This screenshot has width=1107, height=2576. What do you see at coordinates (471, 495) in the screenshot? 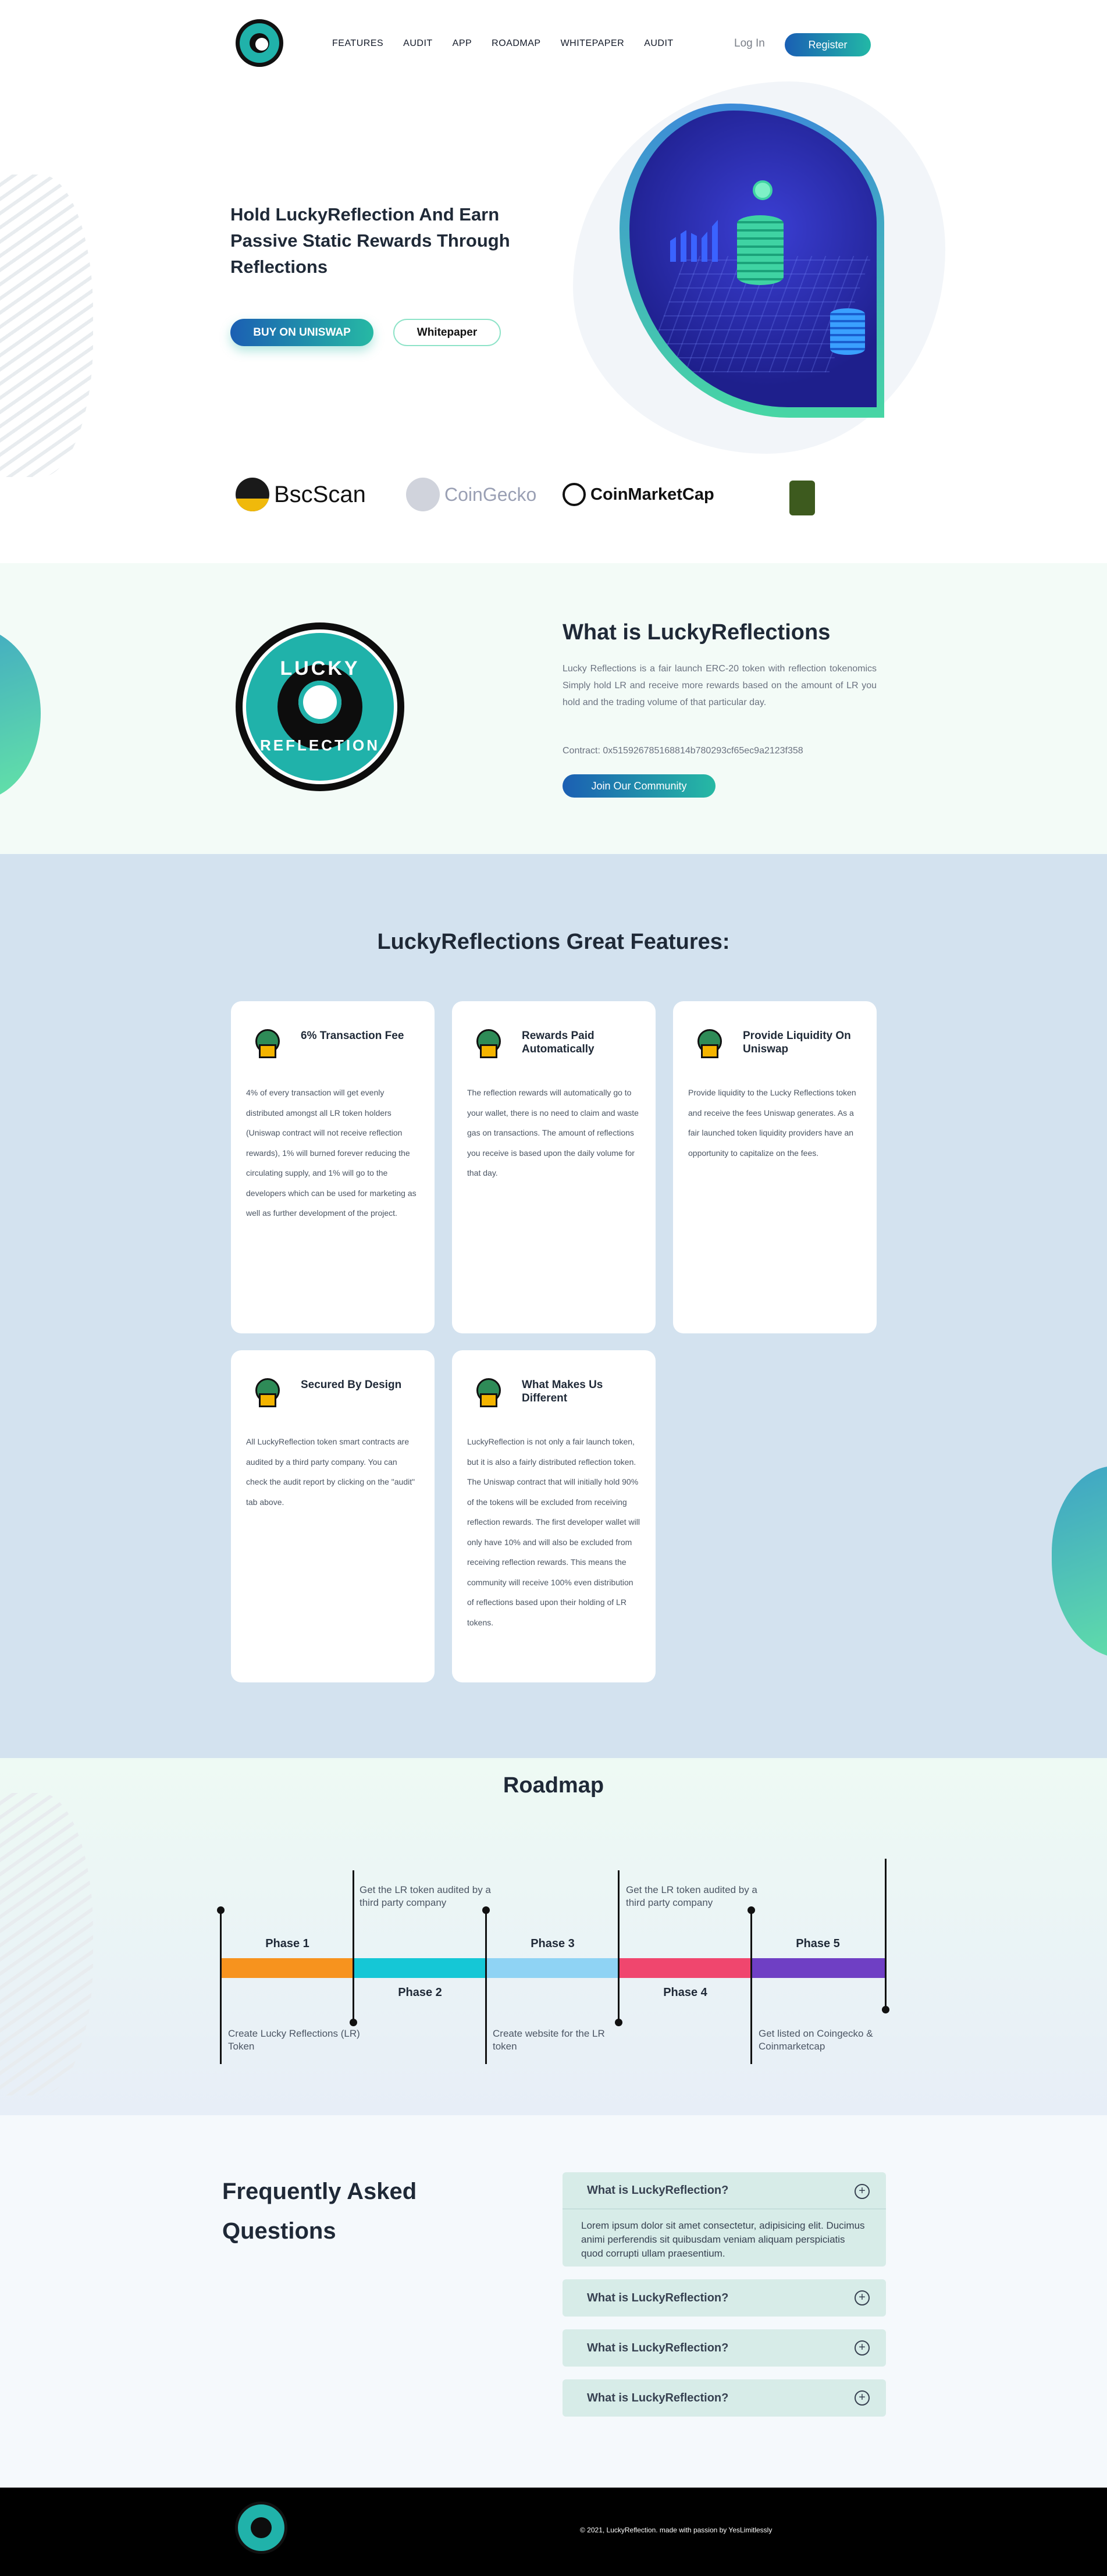
I see `coingecko-logo: CoinGecko` at bounding box center [471, 495].